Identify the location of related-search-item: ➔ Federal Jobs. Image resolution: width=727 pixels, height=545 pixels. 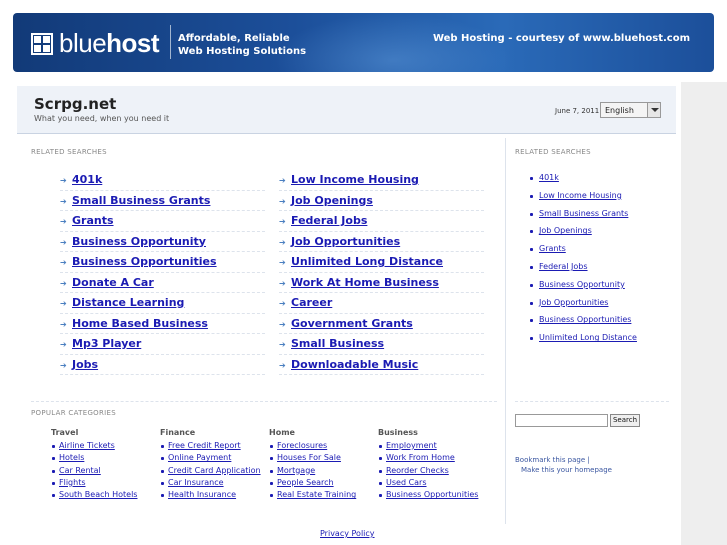
(381, 221).